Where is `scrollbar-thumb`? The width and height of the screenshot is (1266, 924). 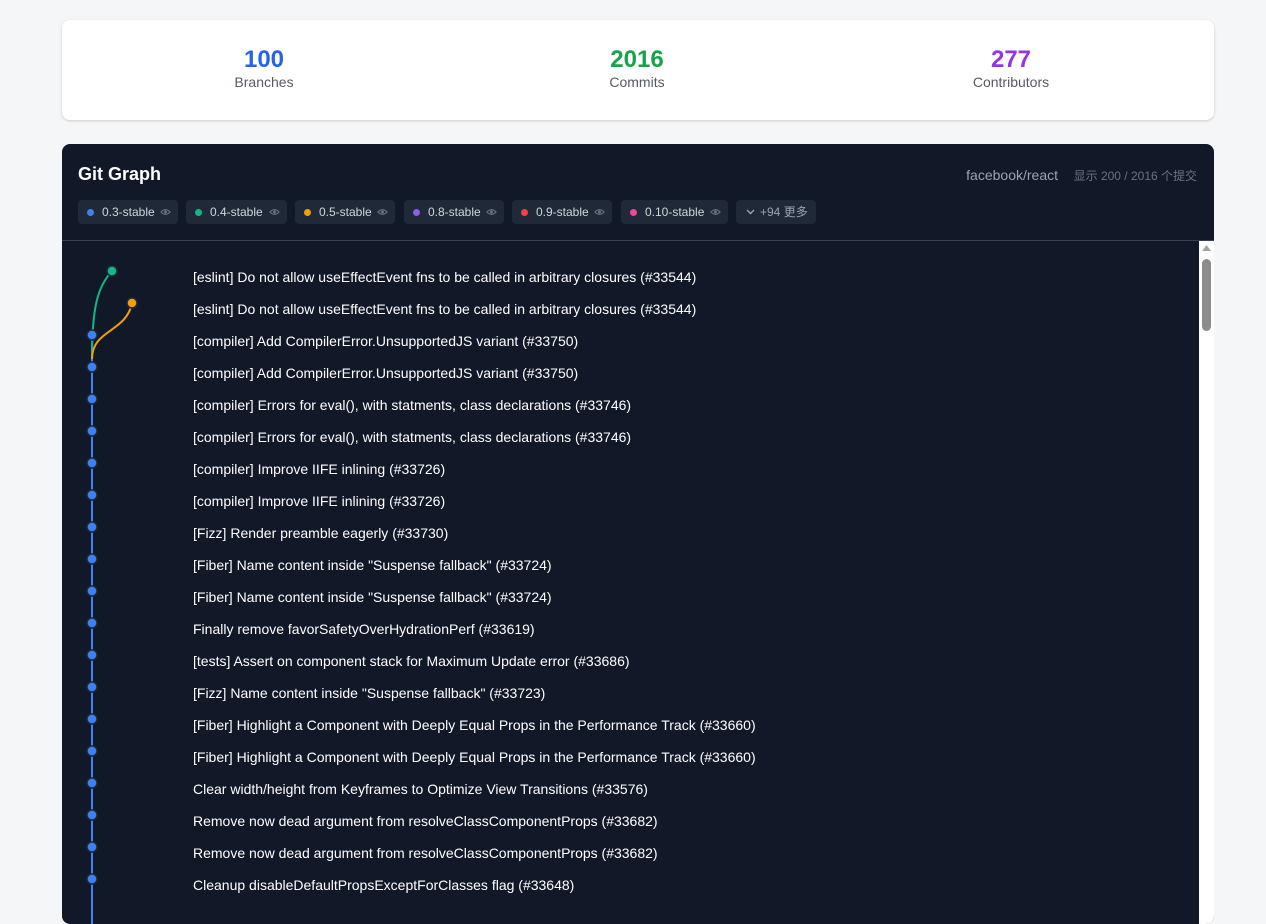
scrollbar-thumb is located at coordinates (1206, 295).